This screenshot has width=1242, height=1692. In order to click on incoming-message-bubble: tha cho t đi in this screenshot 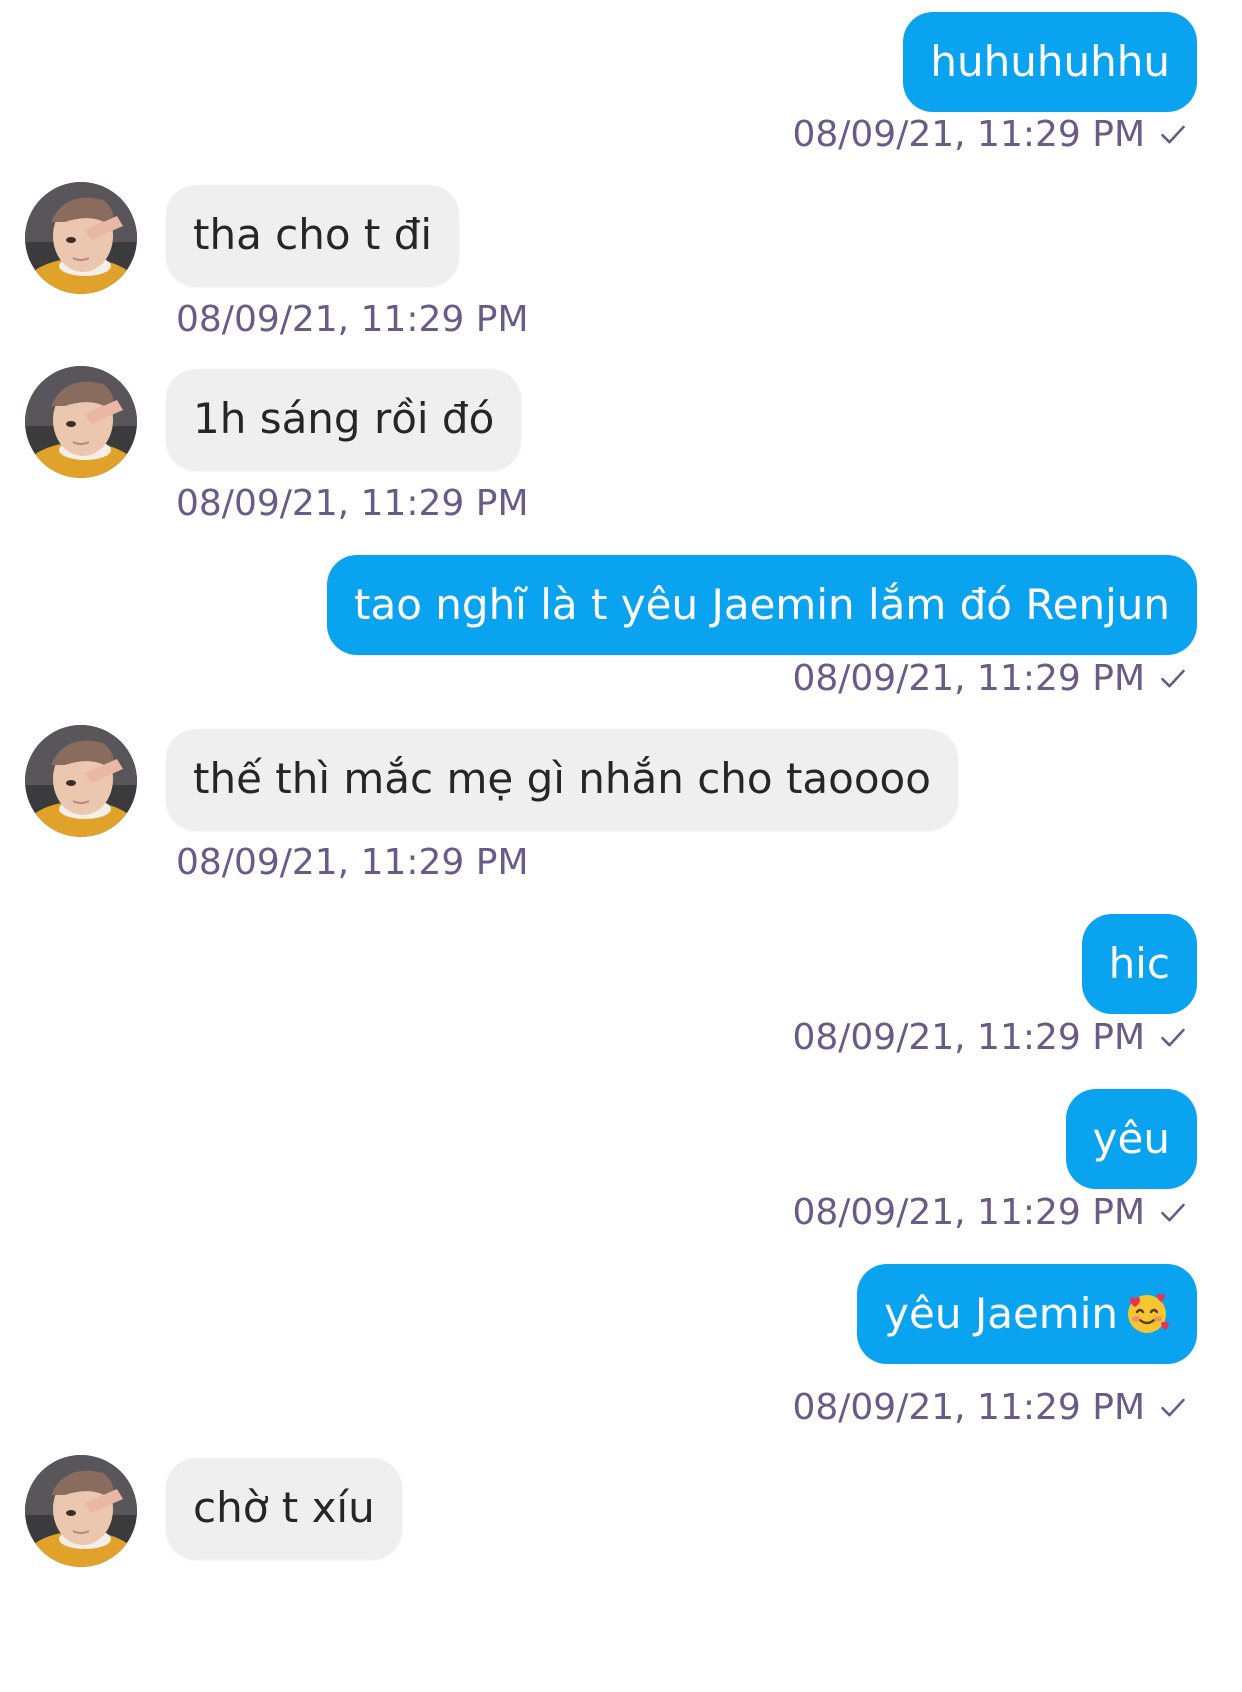, I will do `click(313, 235)`.